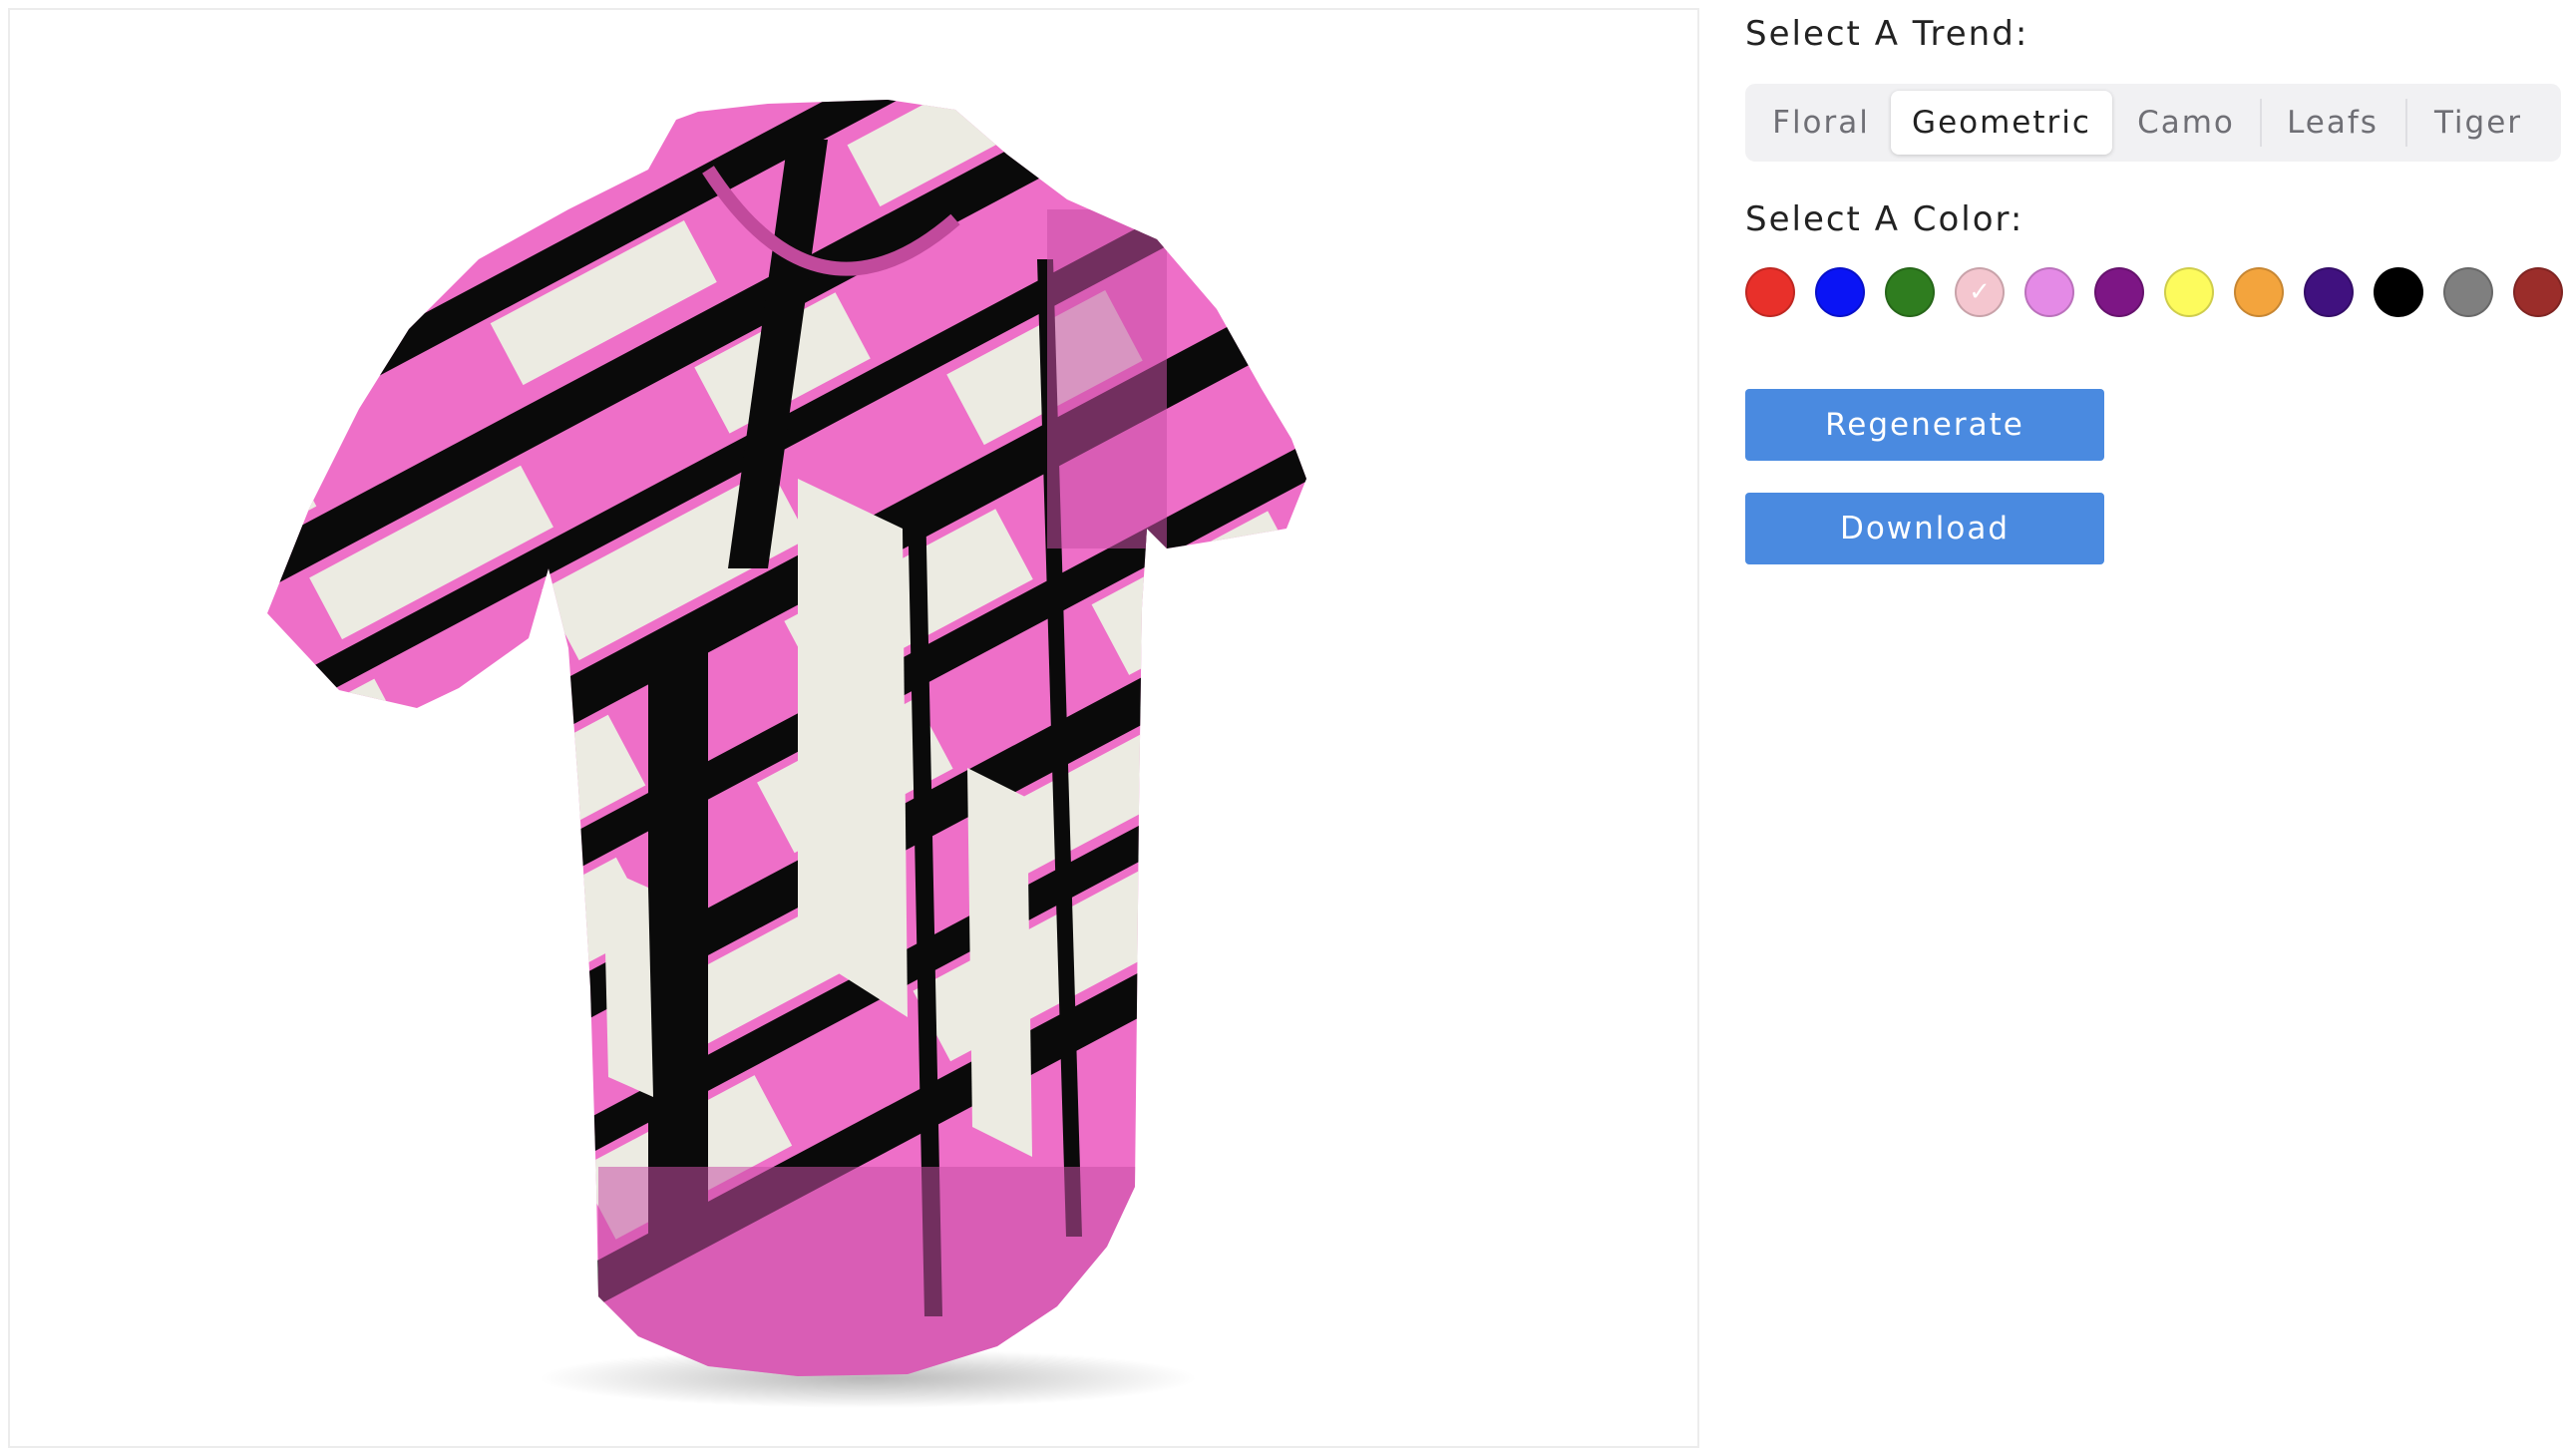 The image size is (2569, 1456). I want to click on tab-floral: Floral, so click(1821, 123).